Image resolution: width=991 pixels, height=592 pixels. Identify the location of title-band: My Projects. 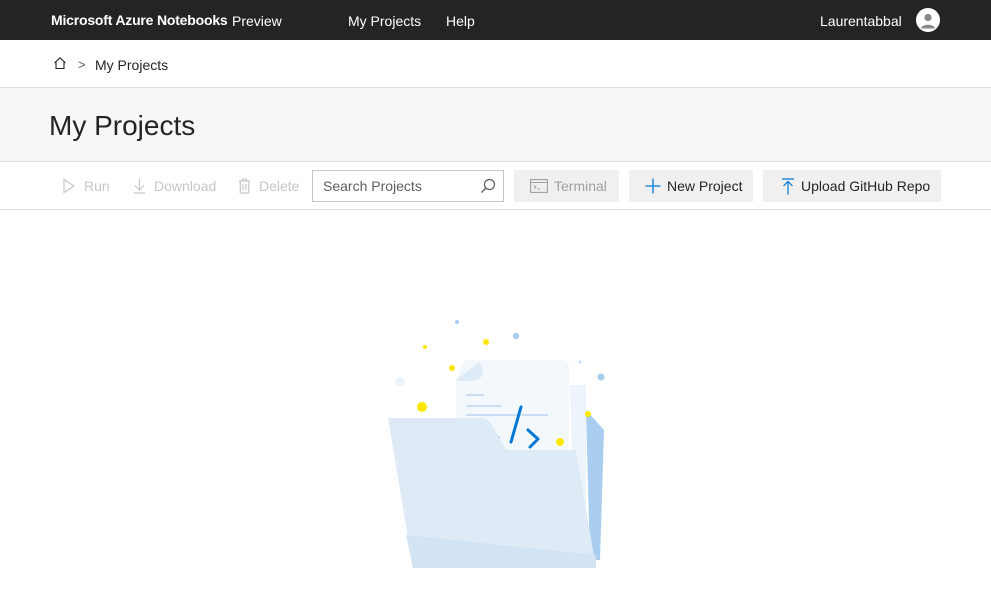
(495, 125).